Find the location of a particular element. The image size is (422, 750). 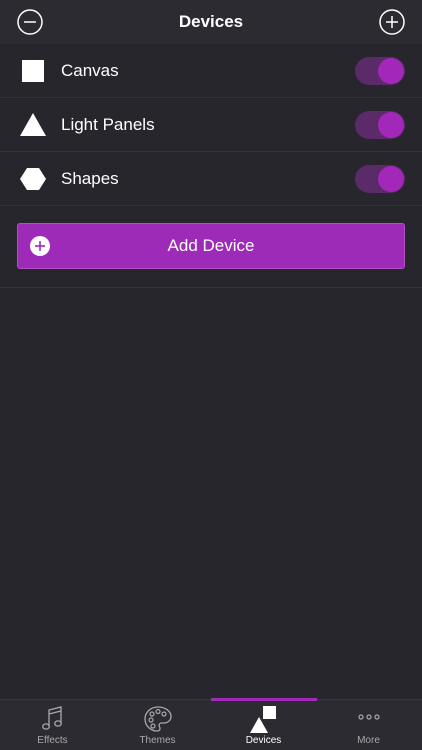

tab-themes: Themes is located at coordinates (157, 725).